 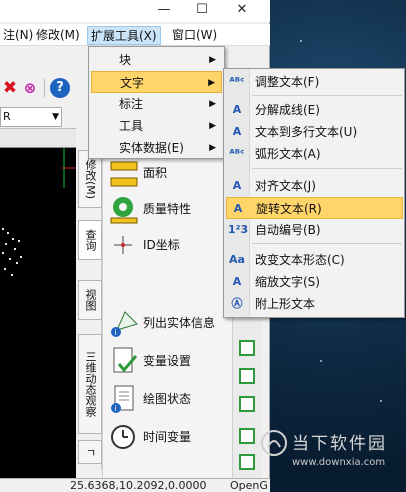 I want to click on menu-item-dimension: 标注 ▶, so click(x=156, y=104).